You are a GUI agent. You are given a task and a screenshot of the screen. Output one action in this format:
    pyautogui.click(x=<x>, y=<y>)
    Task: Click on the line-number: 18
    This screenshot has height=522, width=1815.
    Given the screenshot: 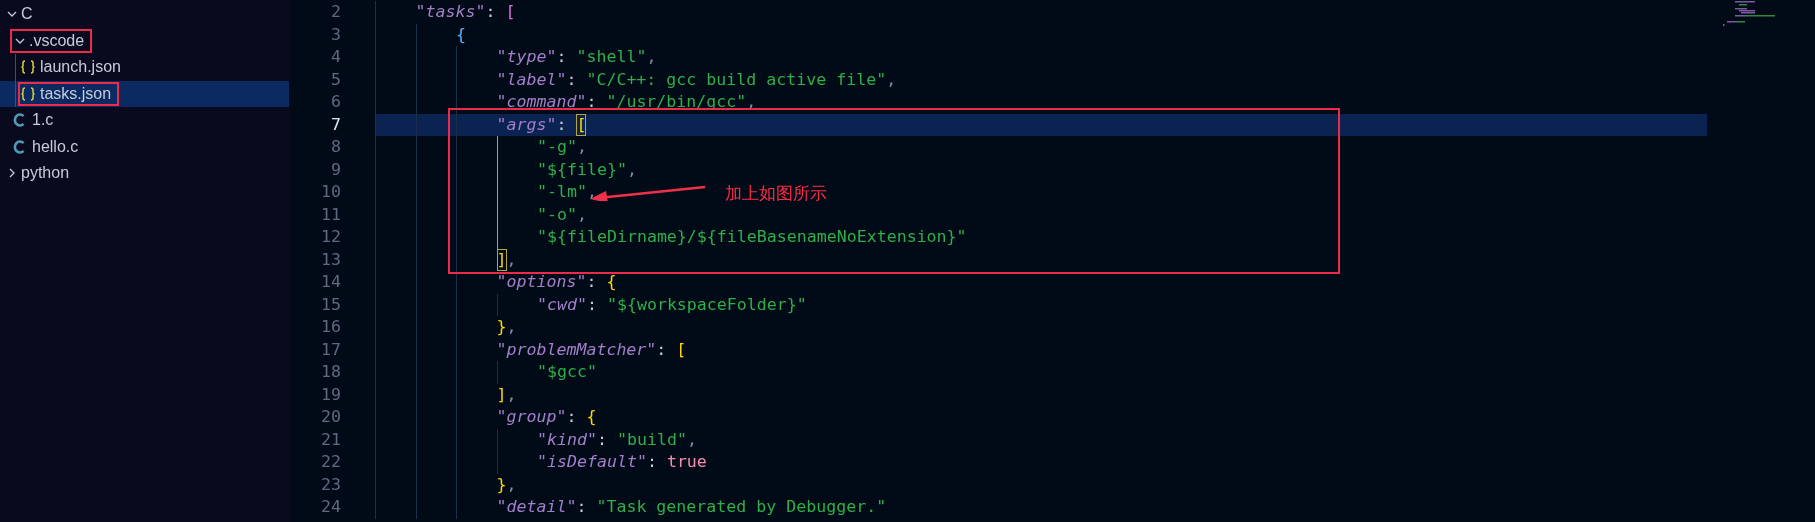 What is the action you would take?
    pyautogui.click(x=331, y=372)
    